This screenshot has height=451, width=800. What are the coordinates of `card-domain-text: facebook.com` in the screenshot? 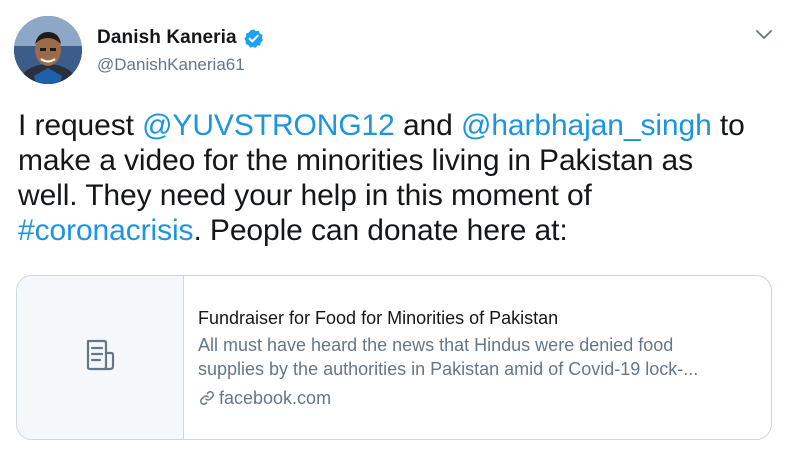 It's located at (275, 398).